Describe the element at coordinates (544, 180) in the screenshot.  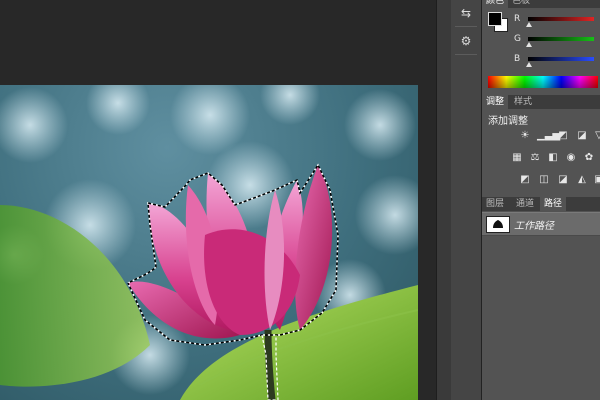
I see `posterize-icon: ◫` at that location.